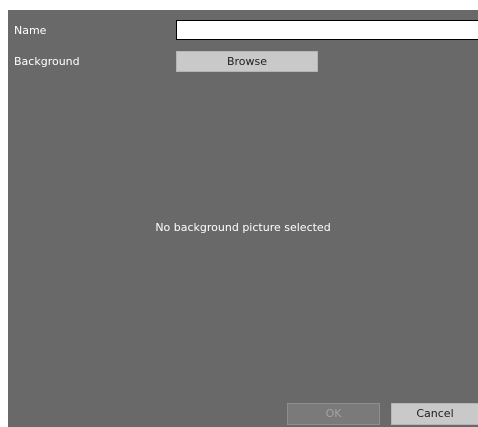 The height and width of the screenshot is (427, 478). What do you see at coordinates (247, 61) in the screenshot?
I see `browse-button: Browse` at bounding box center [247, 61].